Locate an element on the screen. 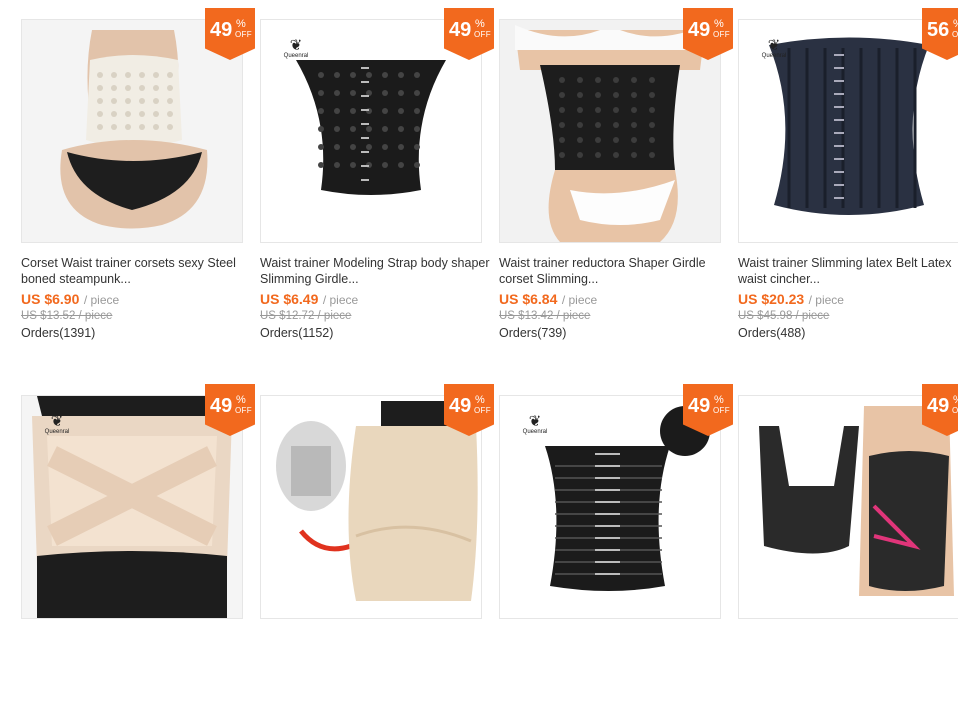  sale-price: US $6.49 is located at coordinates (289, 299).